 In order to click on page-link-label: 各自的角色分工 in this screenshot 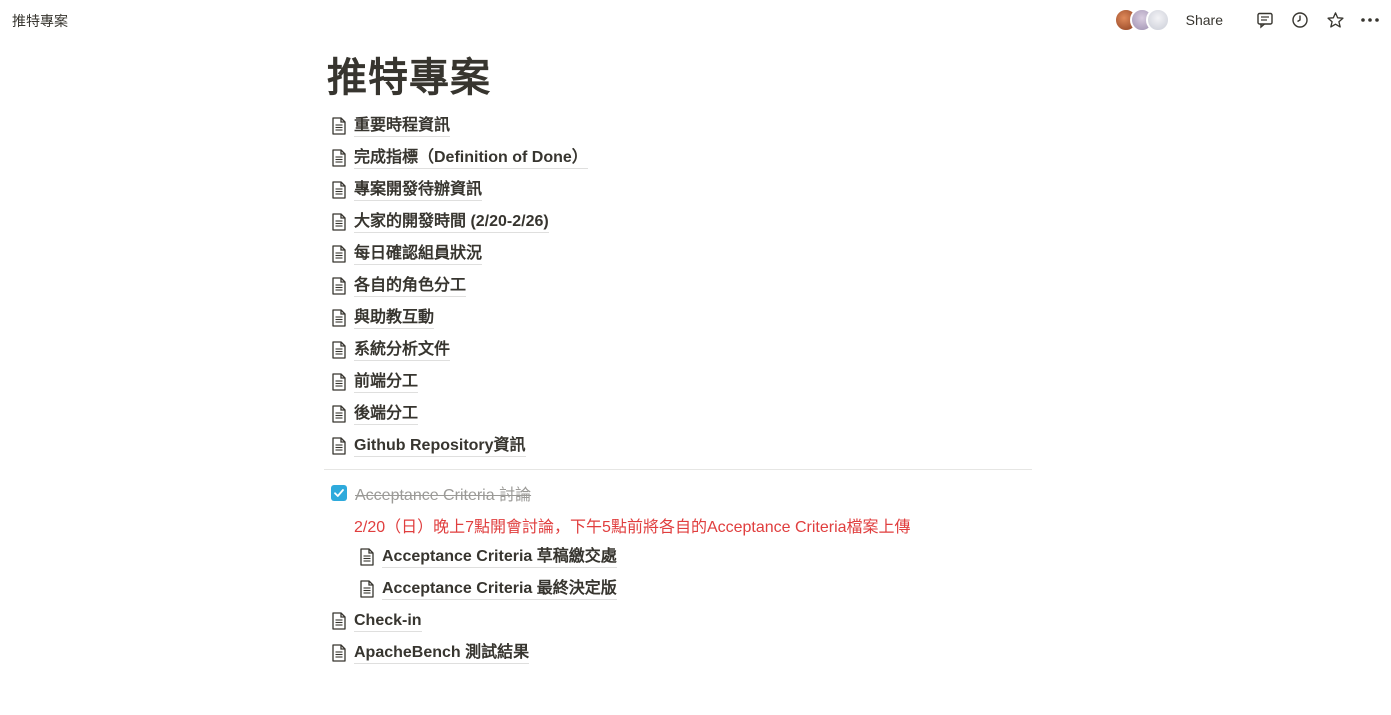, I will do `click(410, 286)`.